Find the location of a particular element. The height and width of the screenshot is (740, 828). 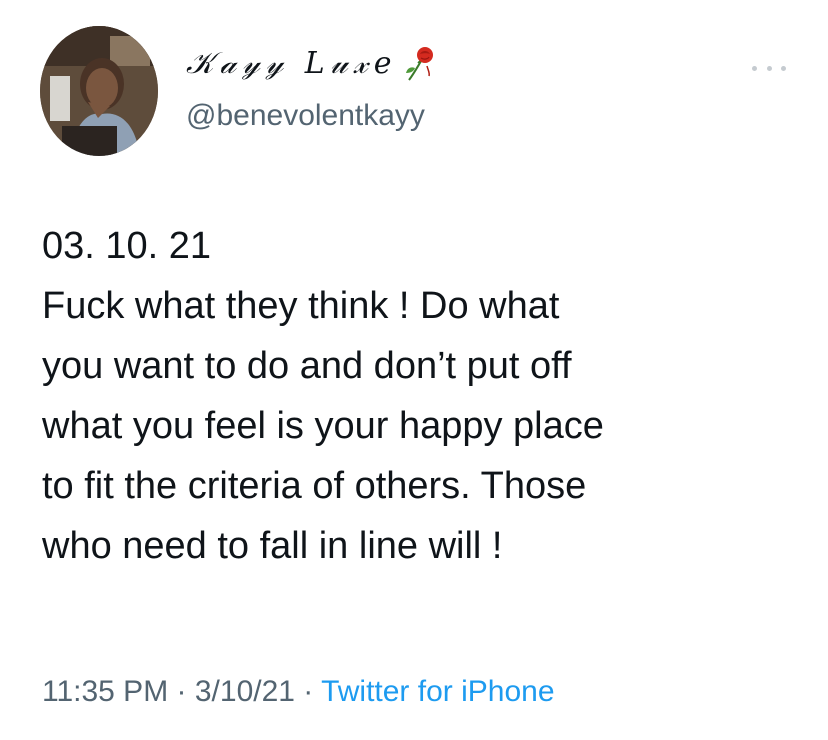

tweet-text-line: 03. 10. 21 is located at coordinates (127, 246).